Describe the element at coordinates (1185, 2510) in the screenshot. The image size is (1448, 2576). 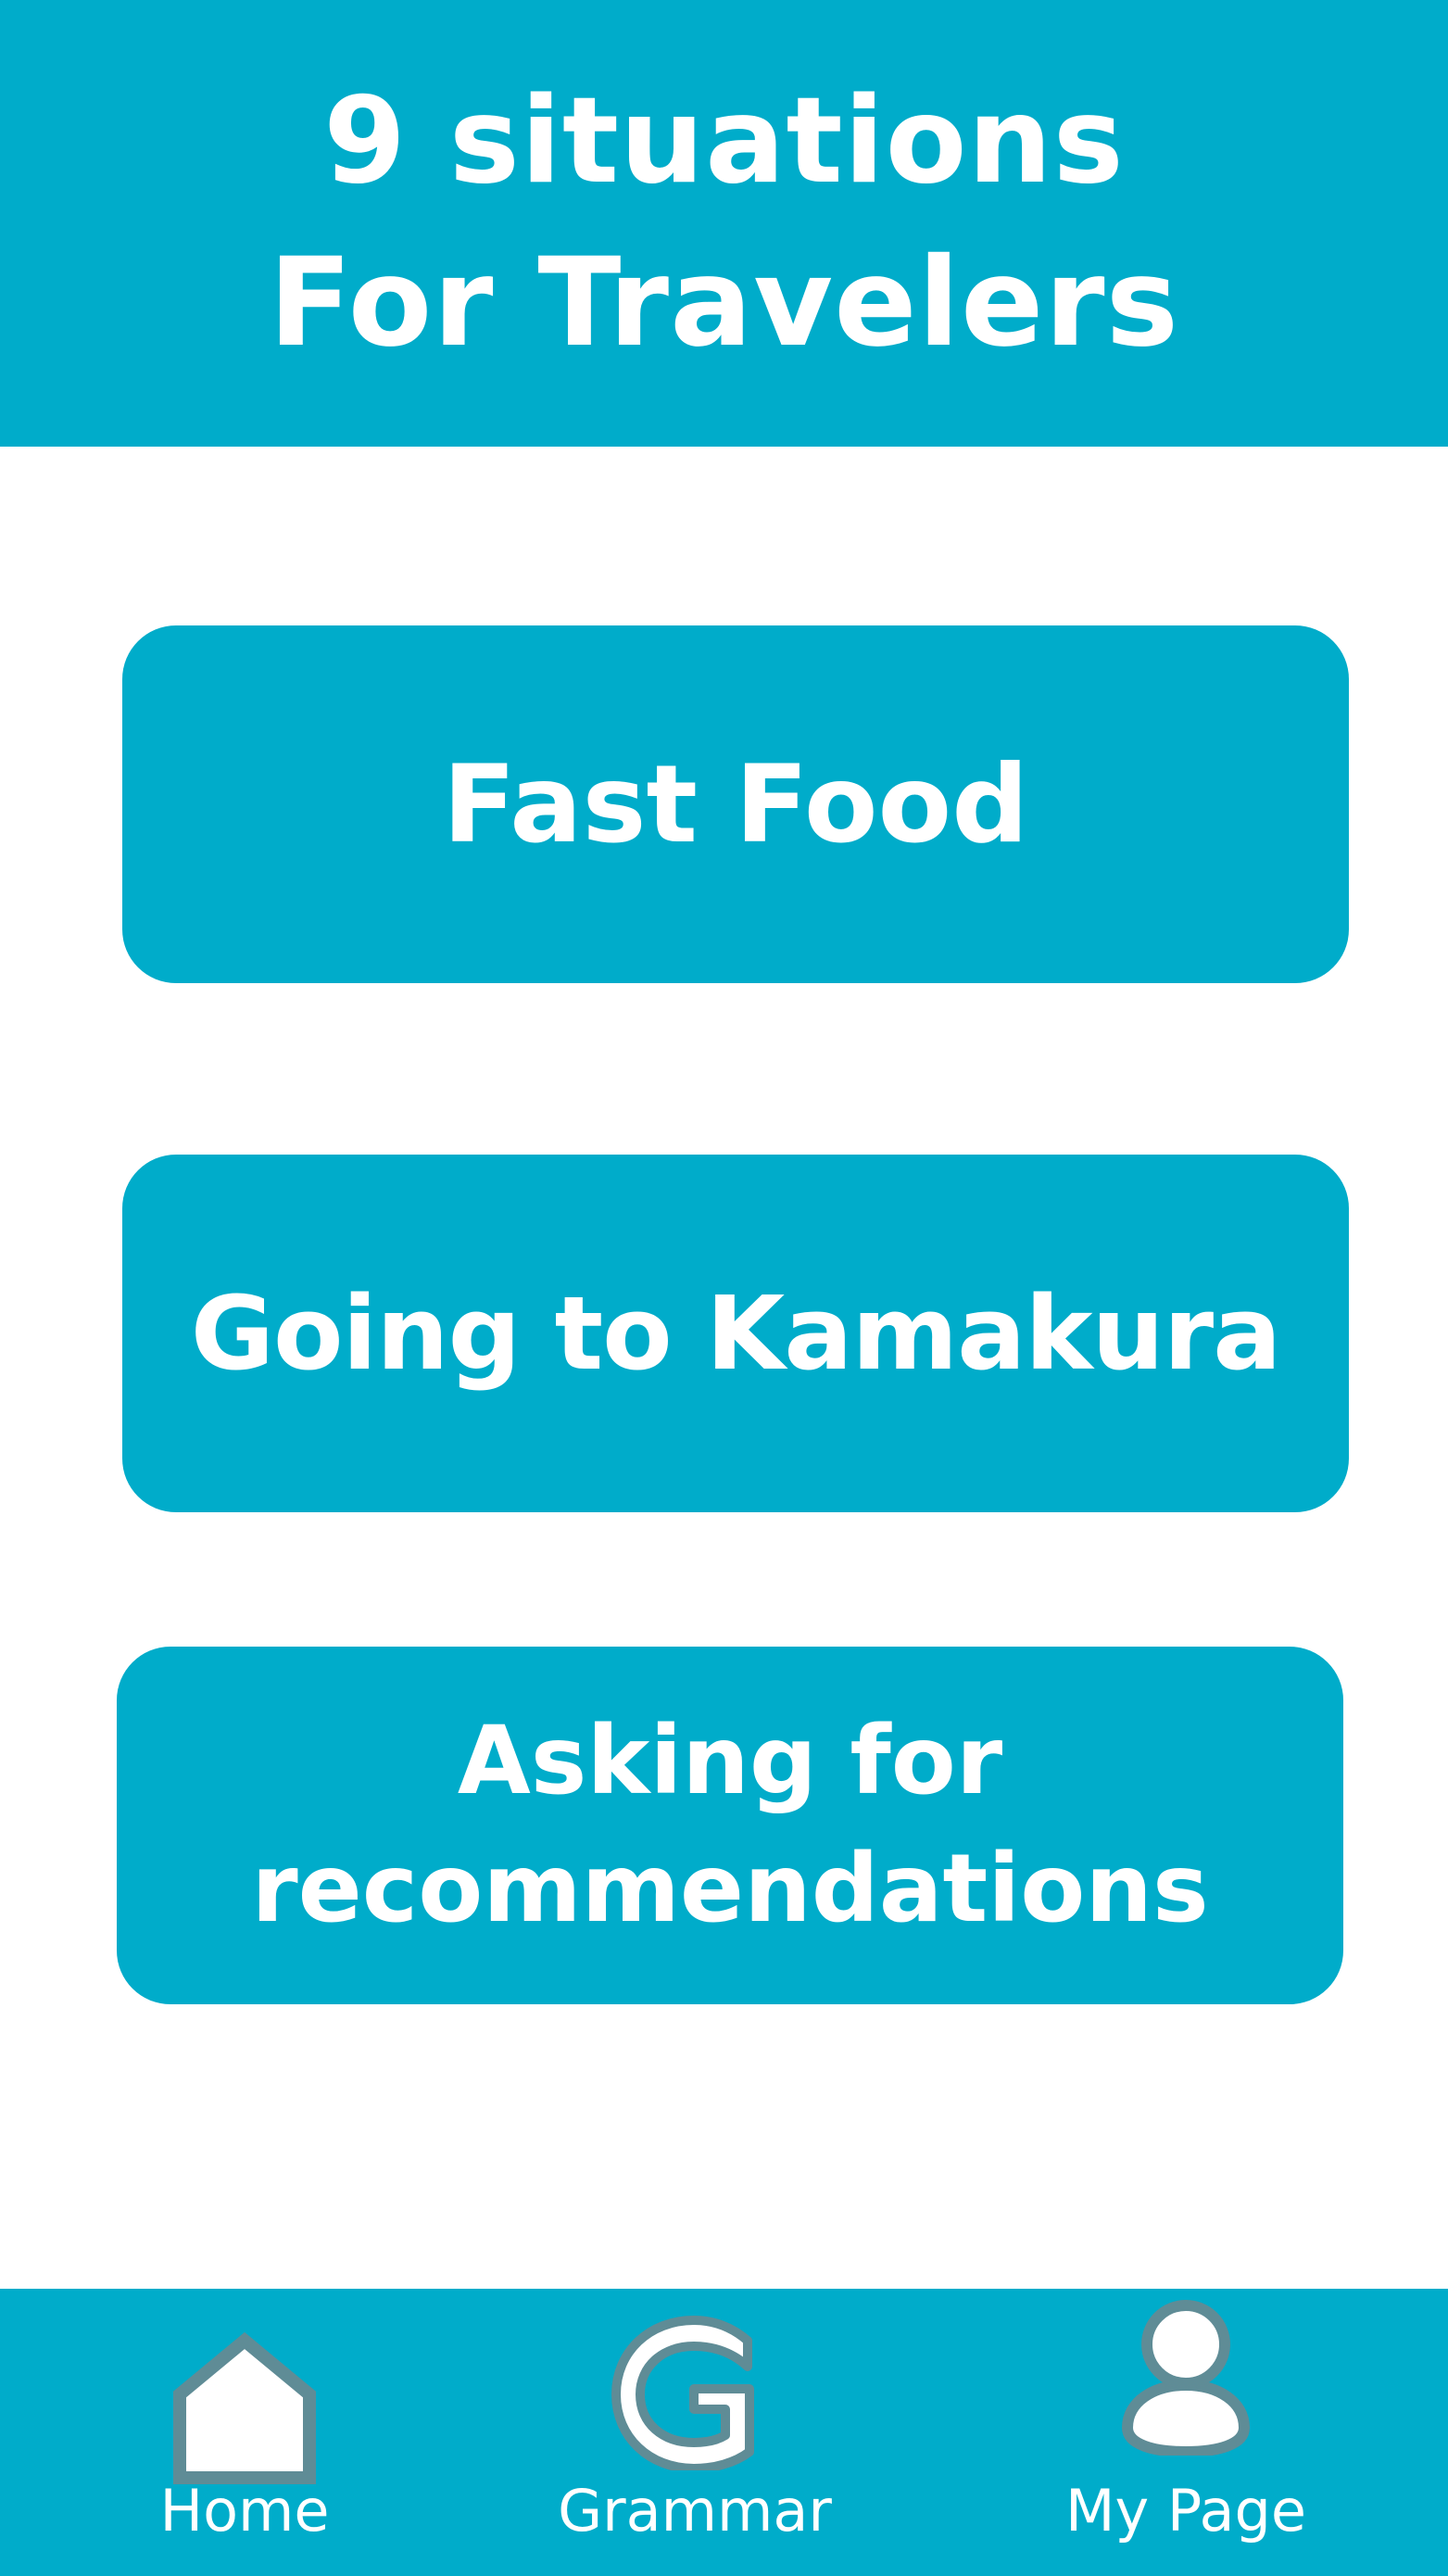
I see `nav-label-my-page: My Page` at that location.